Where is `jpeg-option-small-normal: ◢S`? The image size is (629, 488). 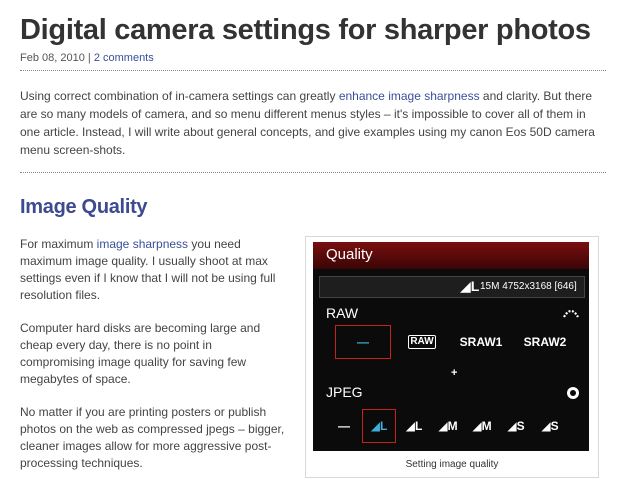 jpeg-option-small-normal: ◢S is located at coordinates (550, 426).